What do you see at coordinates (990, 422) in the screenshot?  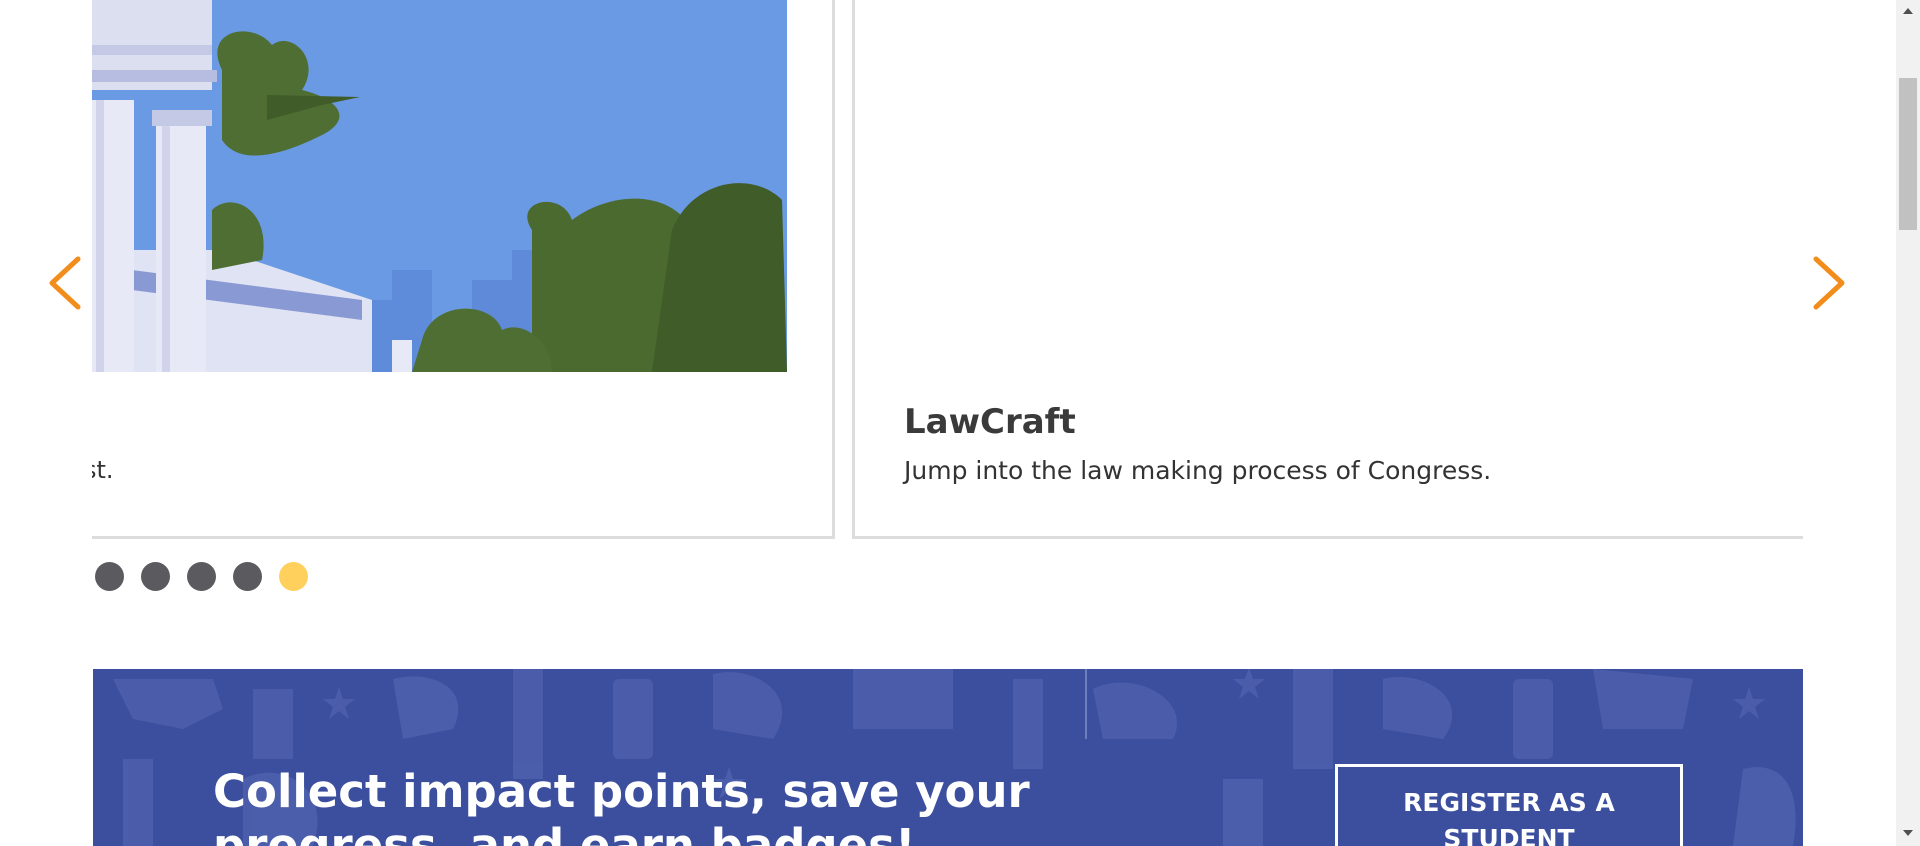 I see `card-title: LawCraft` at bounding box center [990, 422].